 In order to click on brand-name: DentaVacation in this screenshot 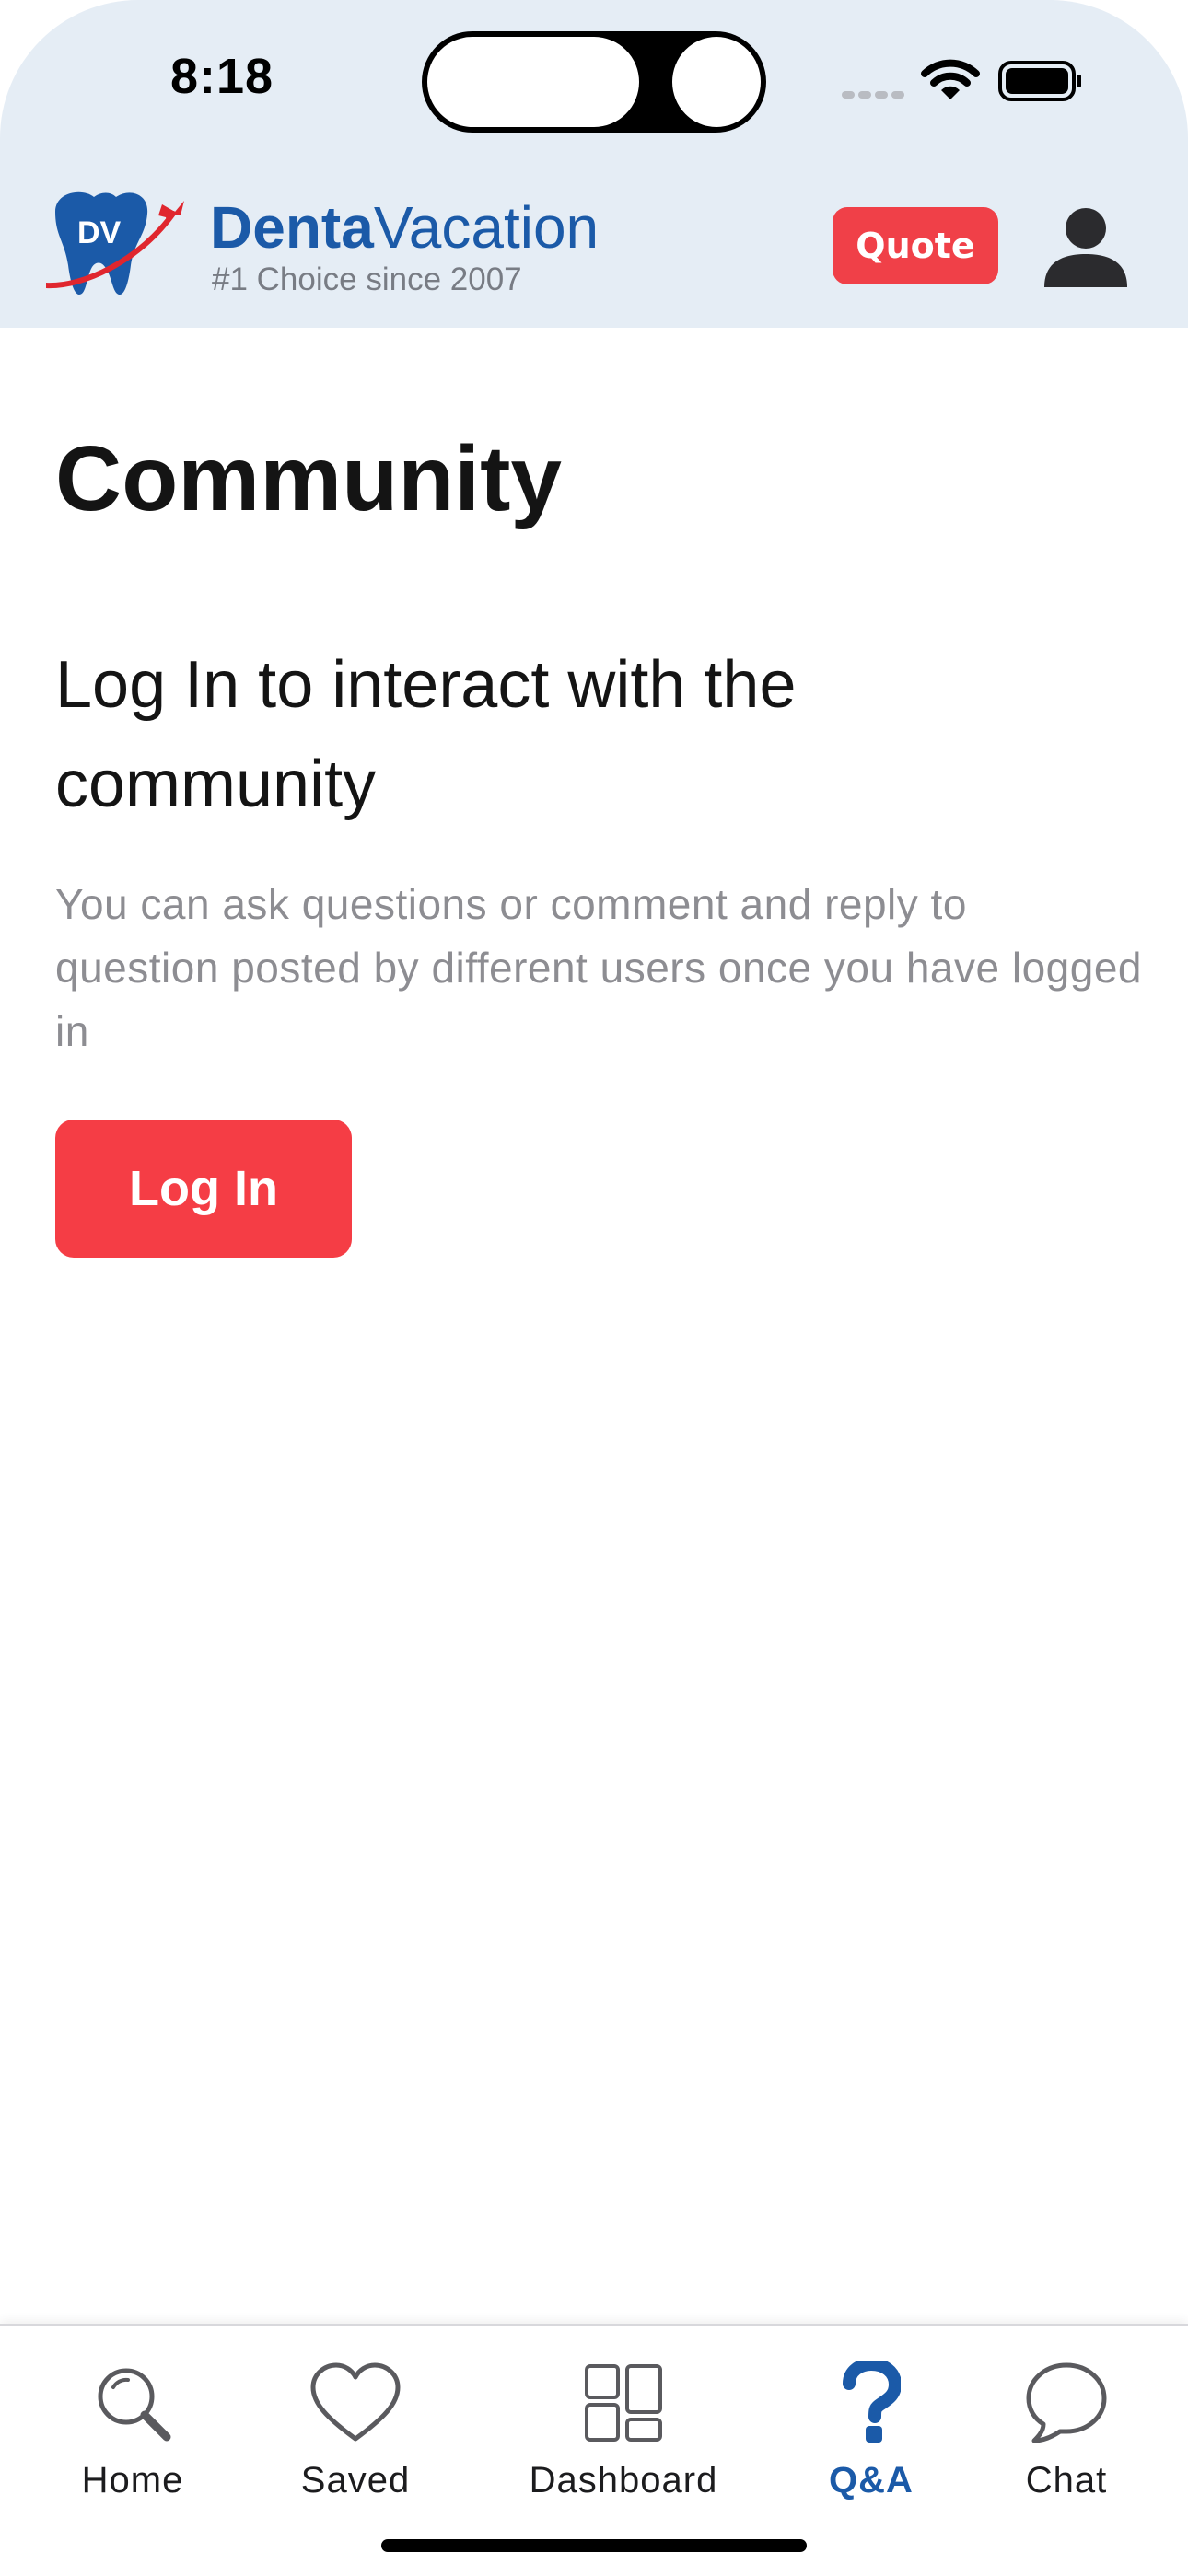, I will do `click(404, 227)`.